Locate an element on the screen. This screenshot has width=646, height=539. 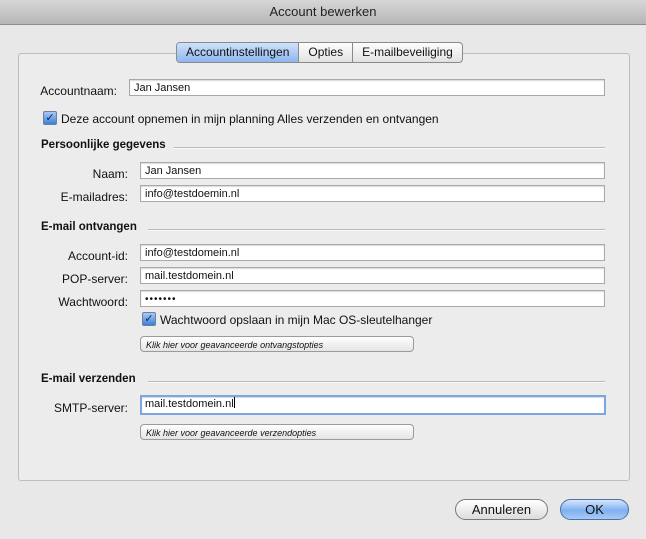
name-label: Naam: is located at coordinates (110, 174).